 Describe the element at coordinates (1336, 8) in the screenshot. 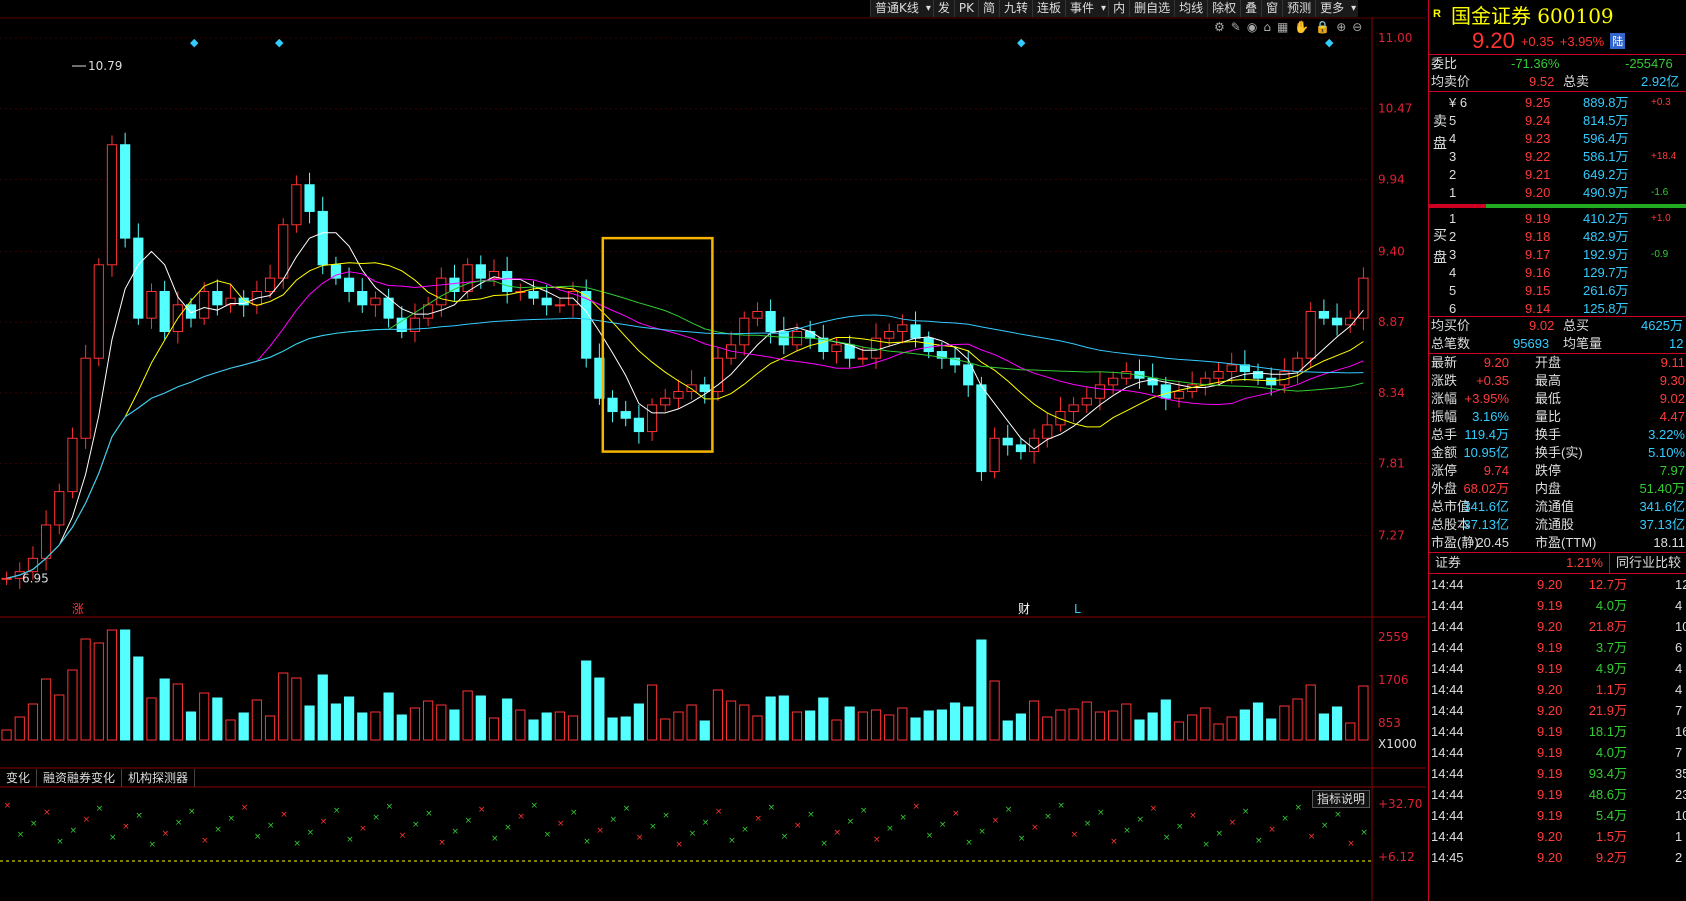

I see `toolbar-item-14: 更多` at that location.